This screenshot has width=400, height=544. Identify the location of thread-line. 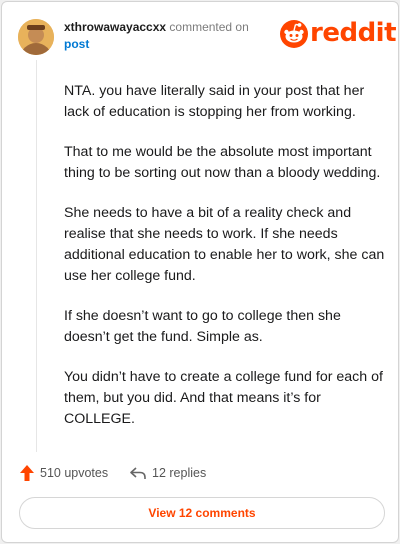
(36, 256).